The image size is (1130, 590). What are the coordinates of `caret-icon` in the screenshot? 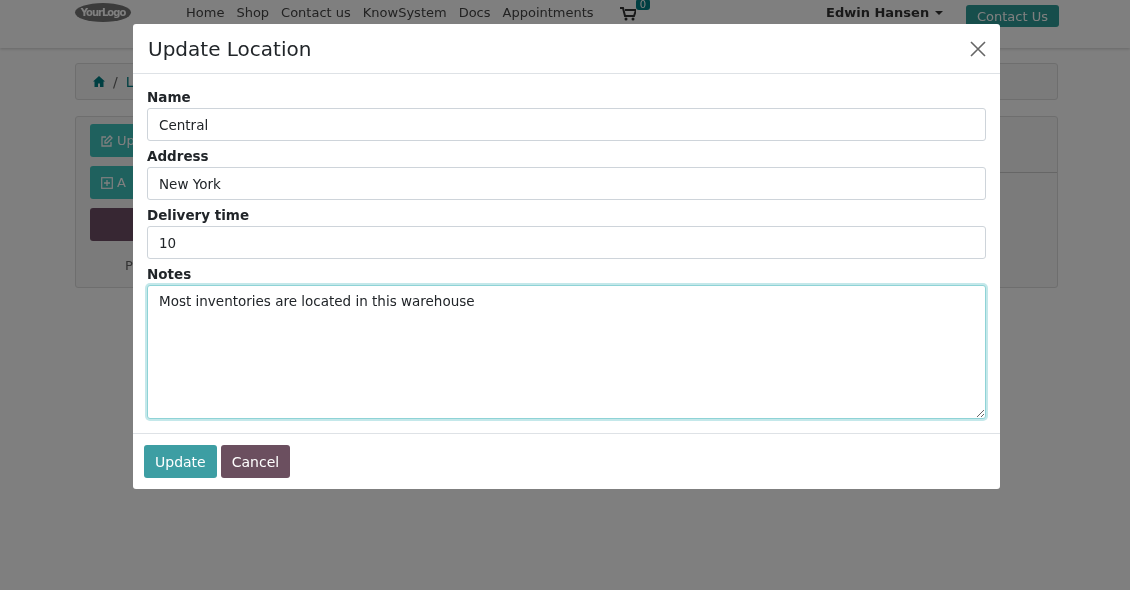 It's located at (939, 12).